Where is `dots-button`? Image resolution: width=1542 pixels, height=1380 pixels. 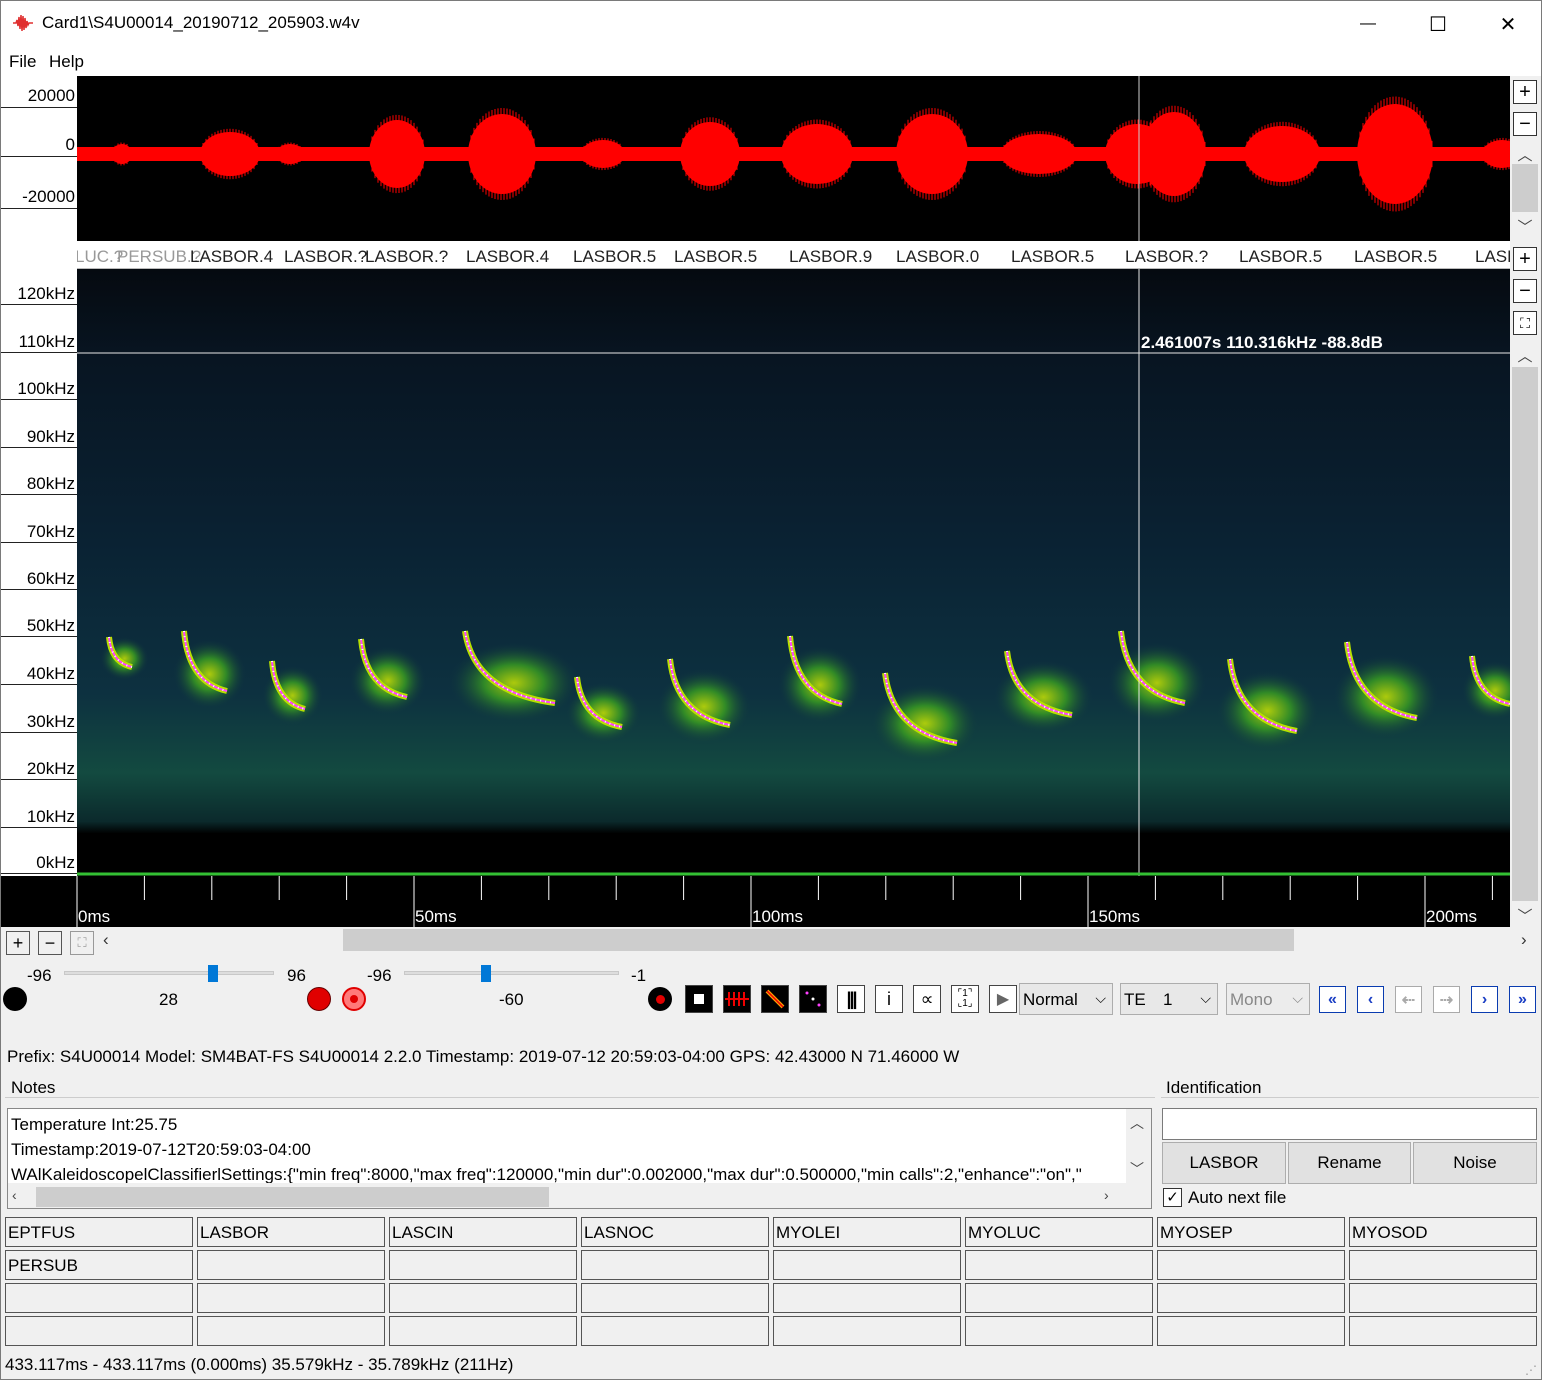
dots-button is located at coordinates (813, 999).